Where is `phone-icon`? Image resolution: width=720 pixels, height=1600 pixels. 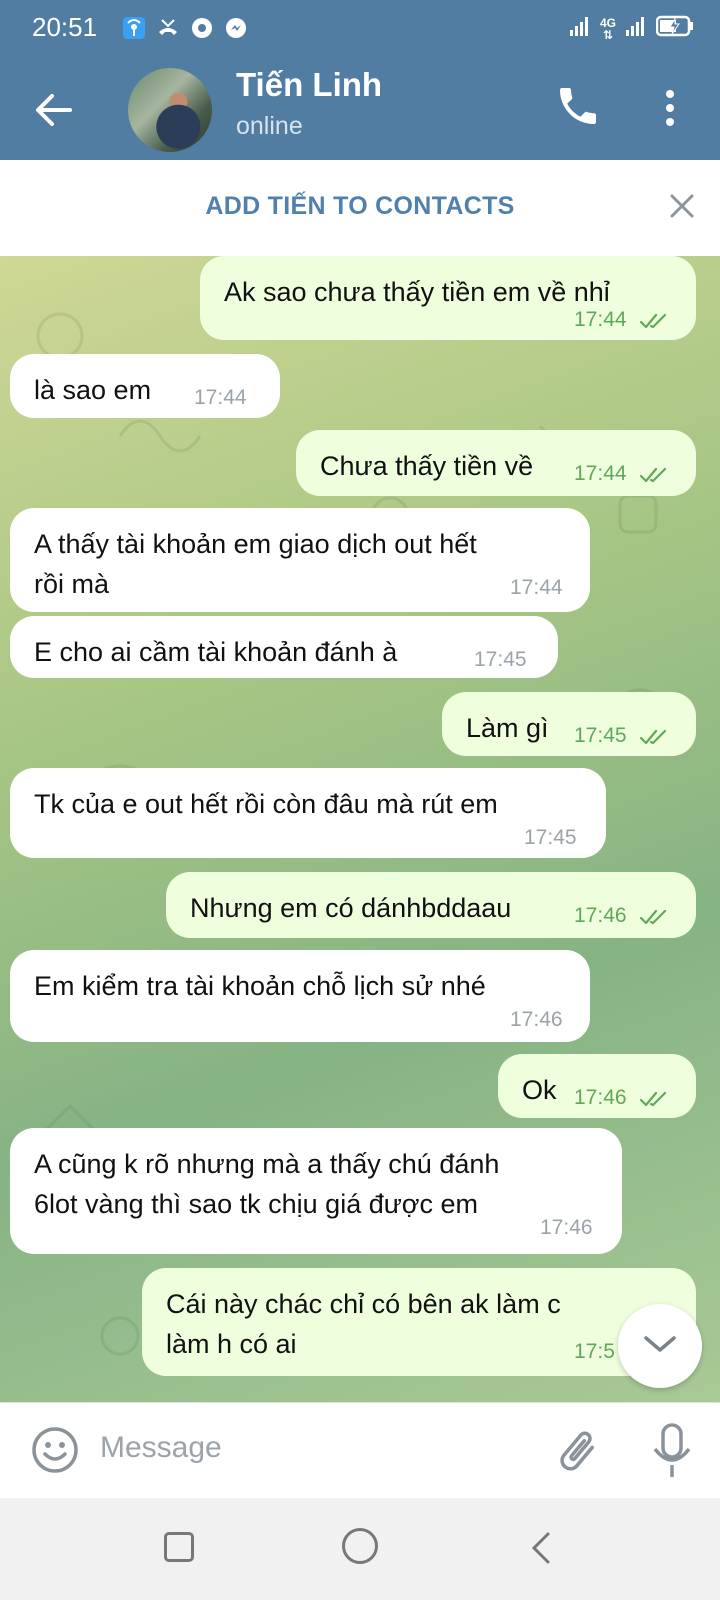
phone-icon is located at coordinates (578, 106).